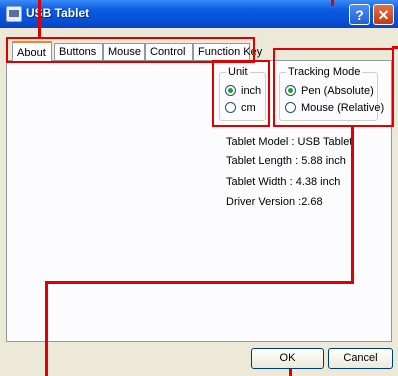 The height and width of the screenshot is (376, 398). What do you see at coordinates (124, 51) in the screenshot?
I see `tab-mouse: Mouse` at bounding box center [124, 51].